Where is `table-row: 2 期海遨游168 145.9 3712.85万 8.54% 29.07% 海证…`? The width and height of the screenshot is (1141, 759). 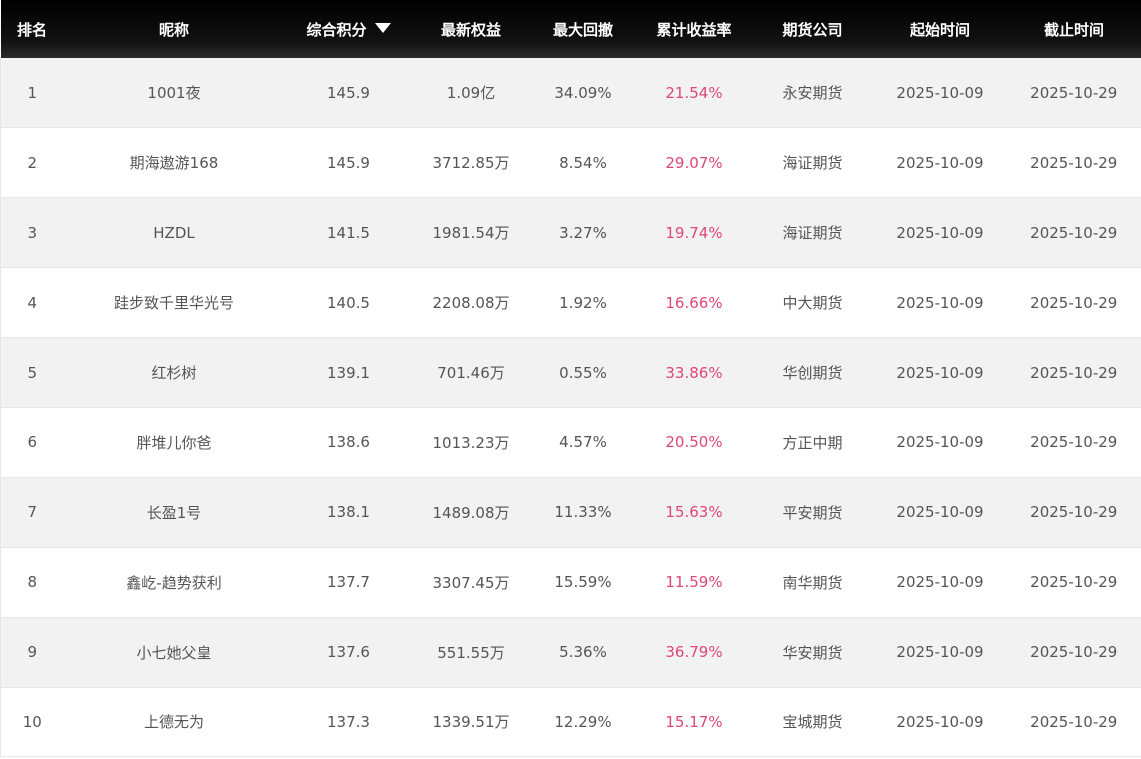 table-row: 2 期海遨游168 145.9 3712.85万 8.54% 29.07% 海证… is located at coordinates (570, 163).